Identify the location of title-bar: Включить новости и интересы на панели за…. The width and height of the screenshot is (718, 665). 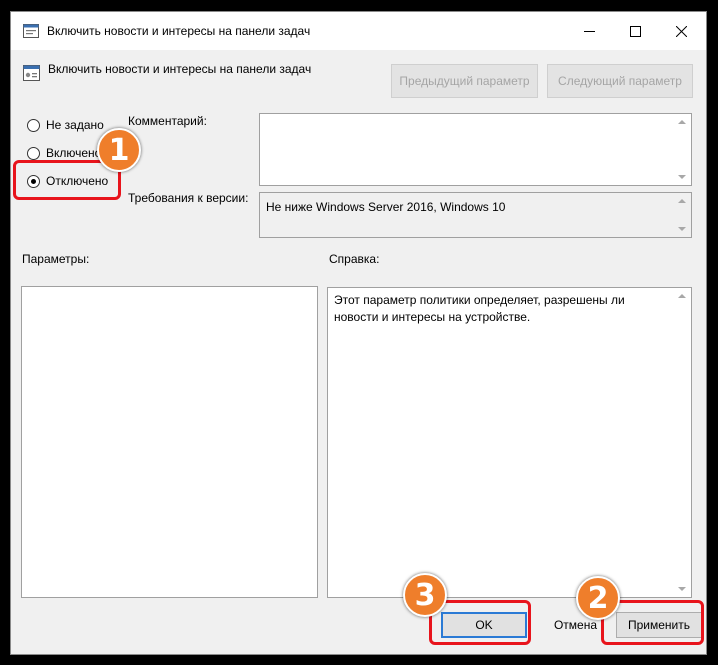
(358, 31).